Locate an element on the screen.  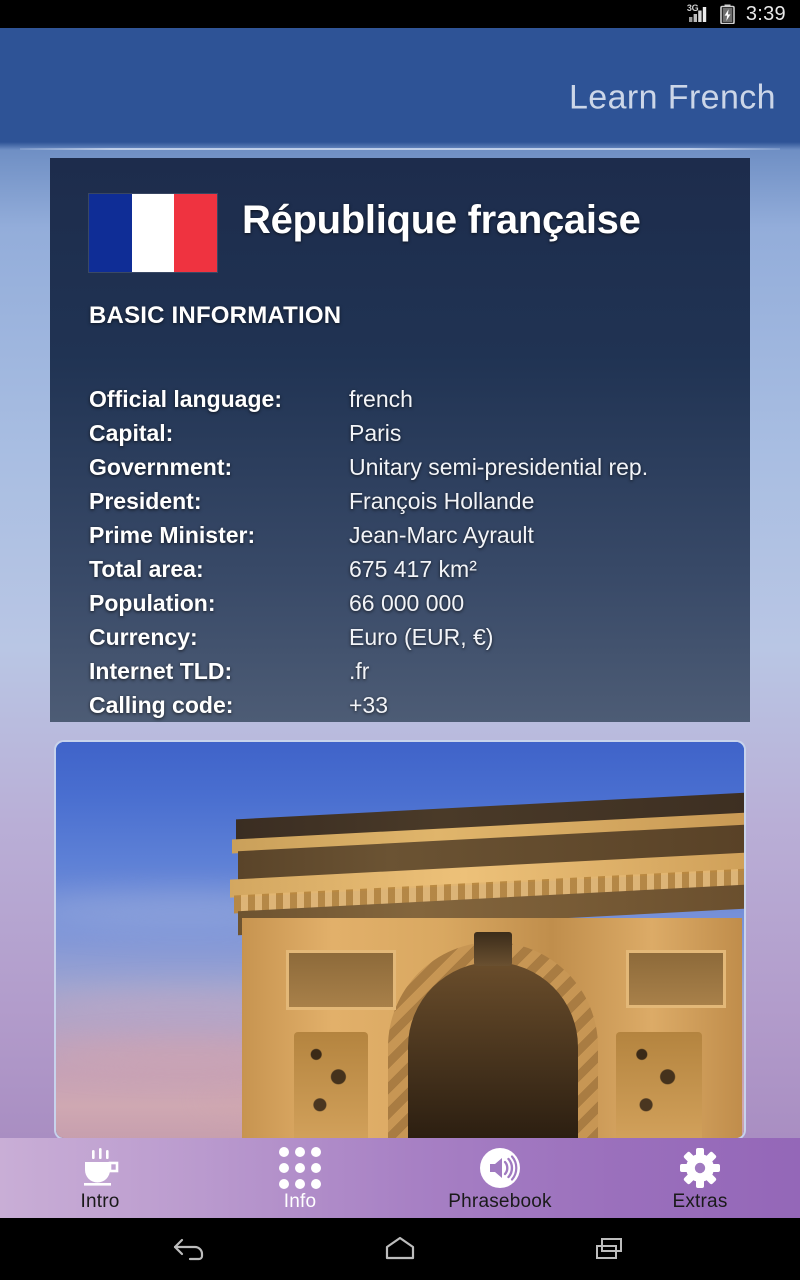
fact-row: Population: 66 000 000 is located at coordinates (409, 607).